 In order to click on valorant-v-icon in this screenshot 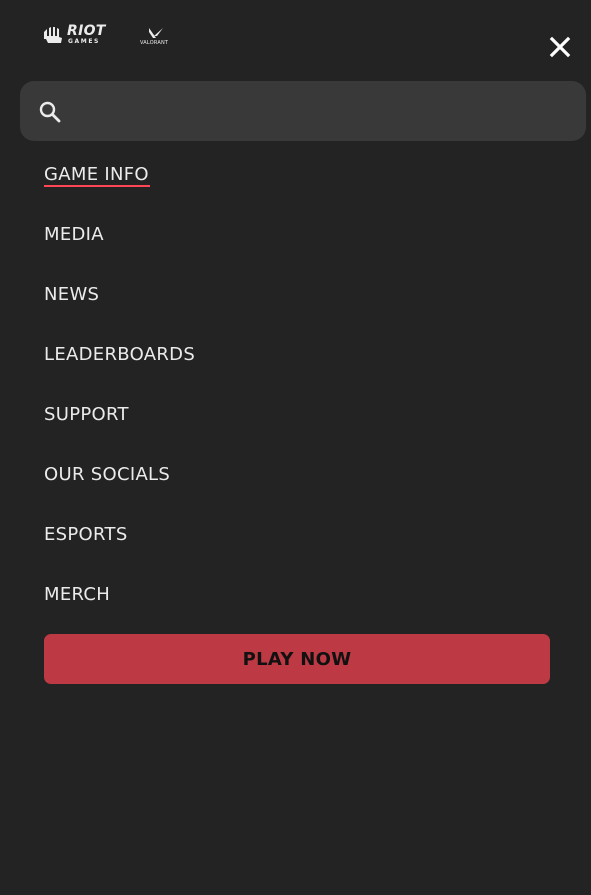, I will do `click(156, 33)`.